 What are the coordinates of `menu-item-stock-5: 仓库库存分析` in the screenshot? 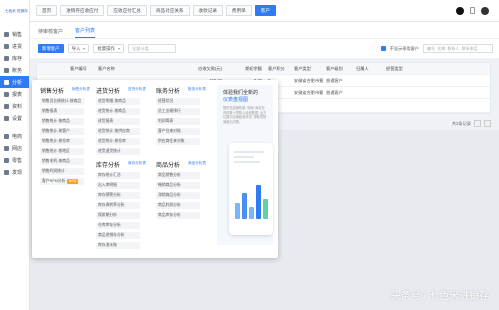 It's located at (118, 225).